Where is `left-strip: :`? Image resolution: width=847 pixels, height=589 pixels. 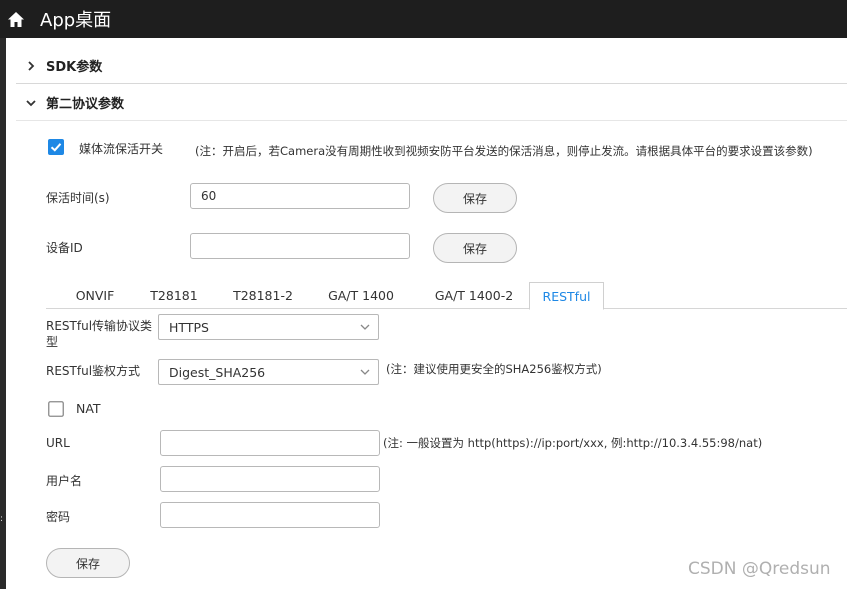
left-strip: : is located at coordinates (3, 313).